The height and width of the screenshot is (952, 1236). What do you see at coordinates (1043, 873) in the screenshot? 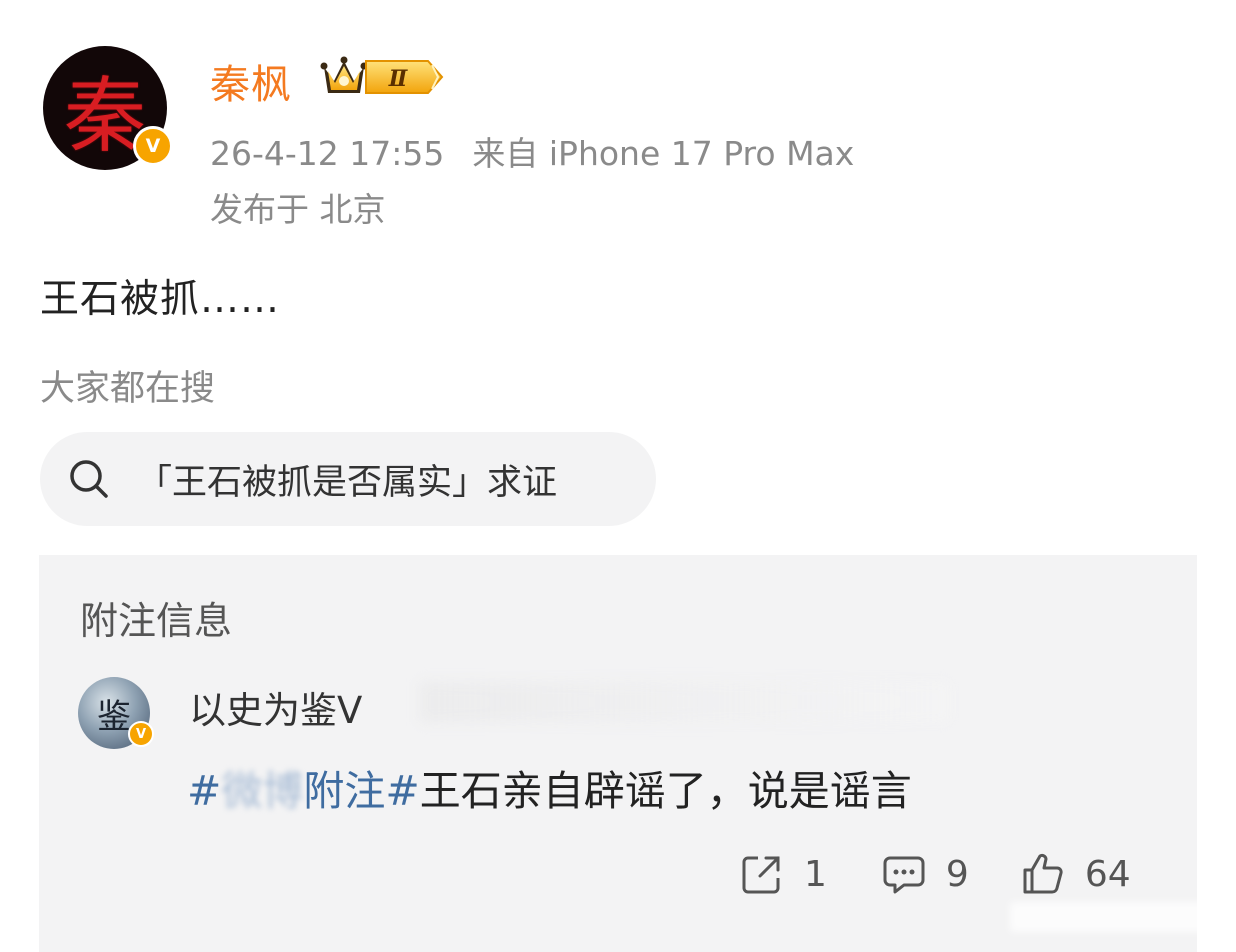
I see `thumbs-up-icon` at bounding box center [1043, 873].